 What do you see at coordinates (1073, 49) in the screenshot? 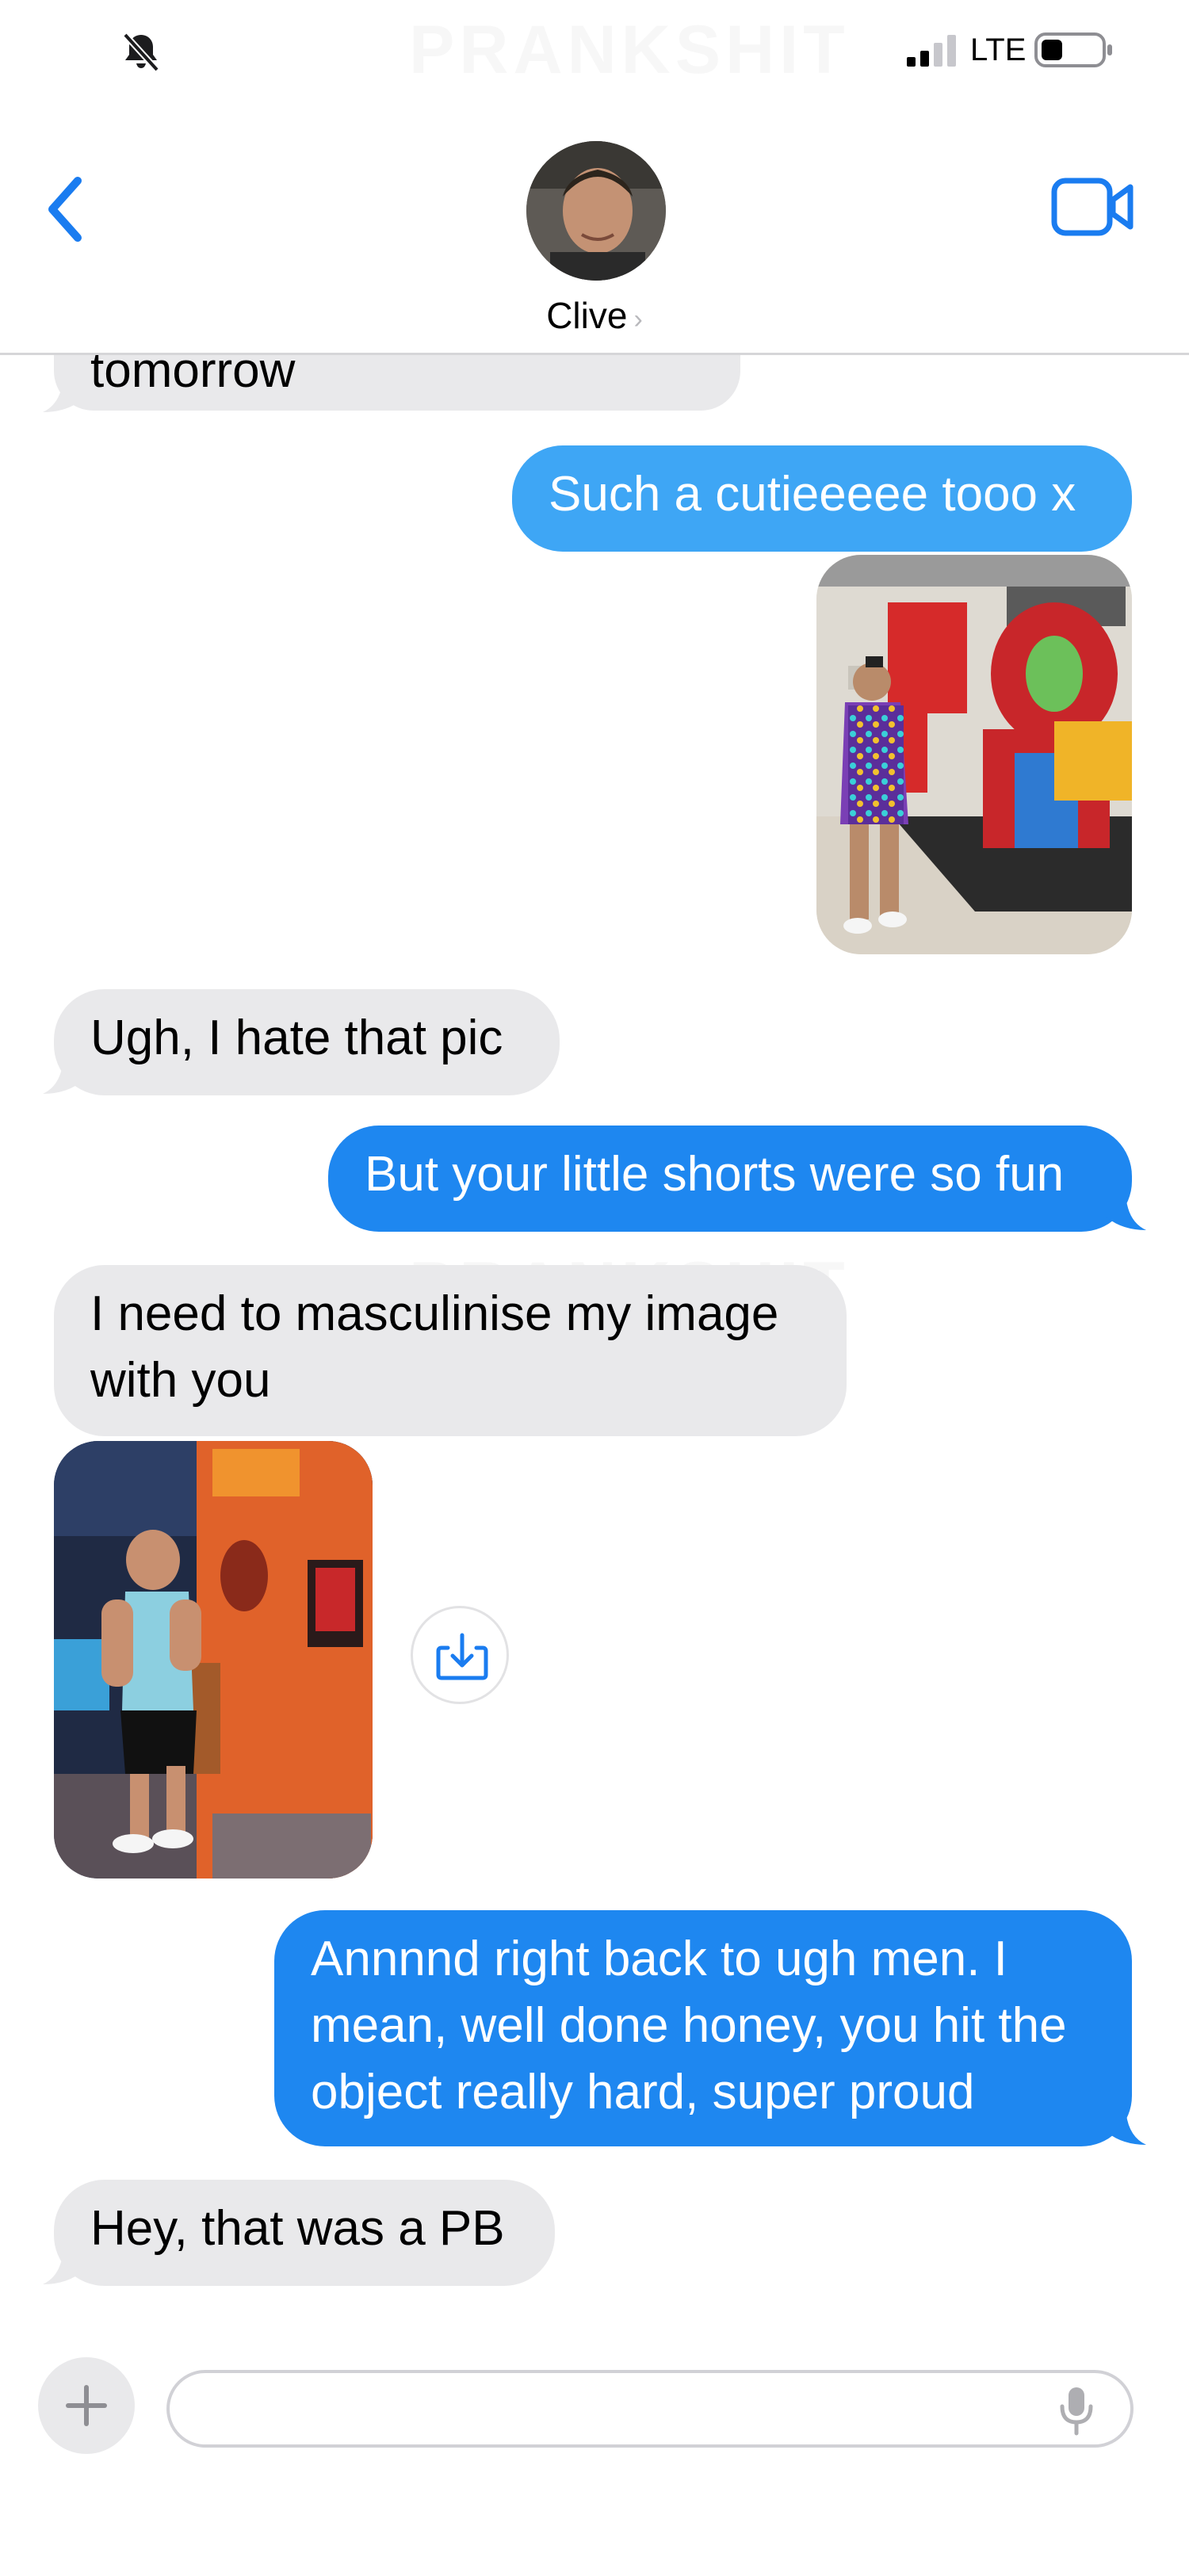
I see `battery-icon` at bounding box center [1073, 49].